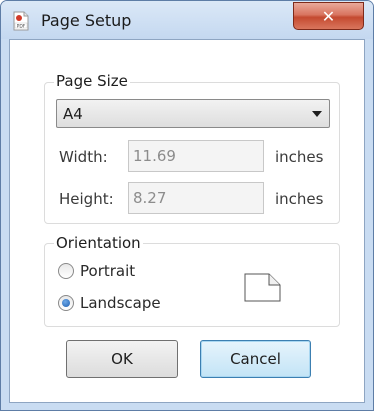  Describe the element at coordinates (66, 271) in the screenshot. I see `portrait-radio` at that location.